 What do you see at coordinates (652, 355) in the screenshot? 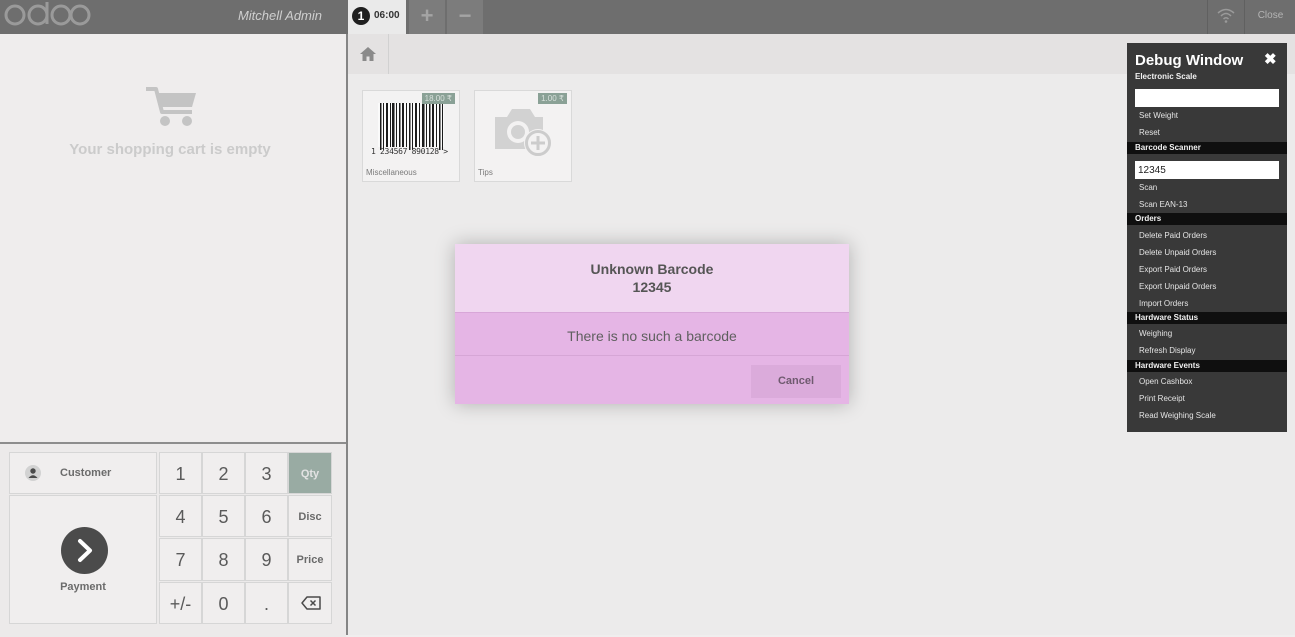
I see `dialog-divider` at bounding box center [652, 355].